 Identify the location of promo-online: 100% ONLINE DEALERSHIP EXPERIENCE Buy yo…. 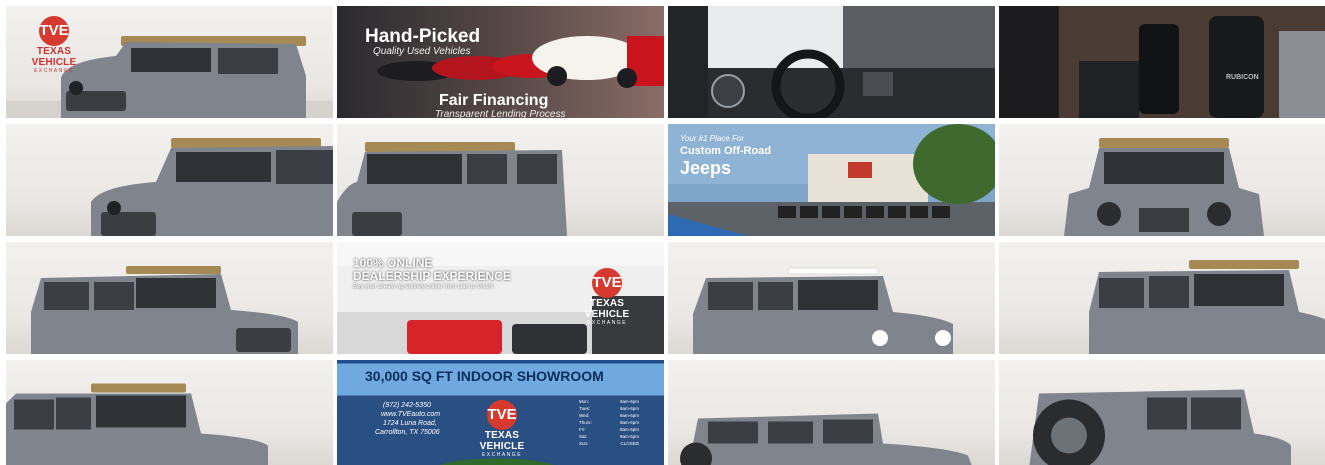
(500, 298).